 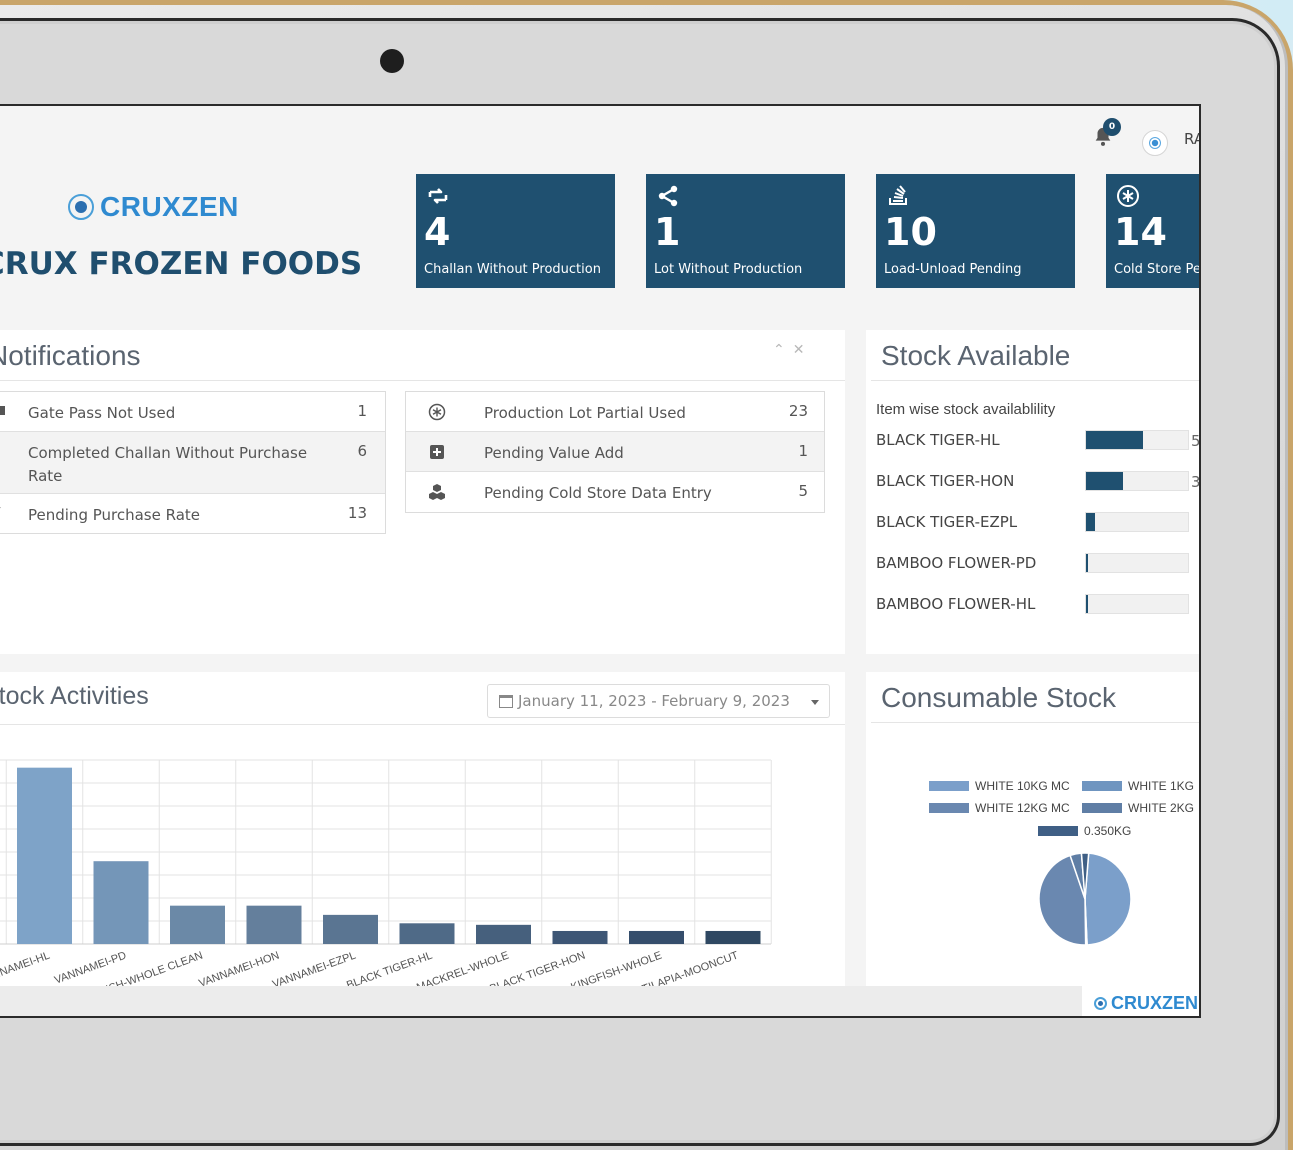 I want to click on x-tick-label: VANNAMEI-HL, so click(x=26, y=968).